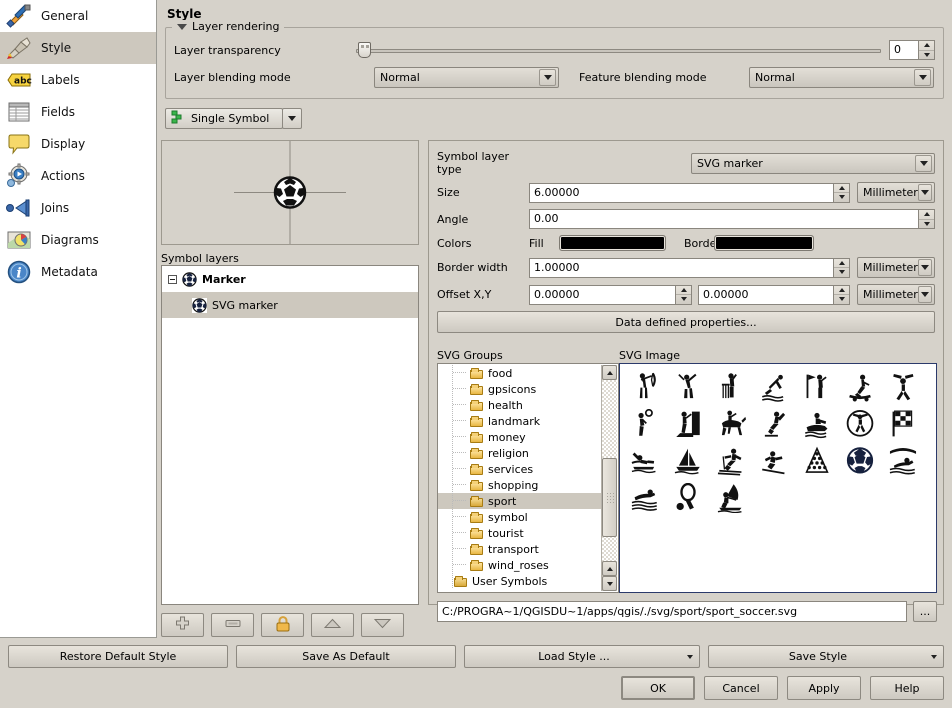 The width and height of the screenshot is (952, 708). Describe the element at coordinates (644, 423) in the screenshot. I see `svg-icon-basketball` at that location.